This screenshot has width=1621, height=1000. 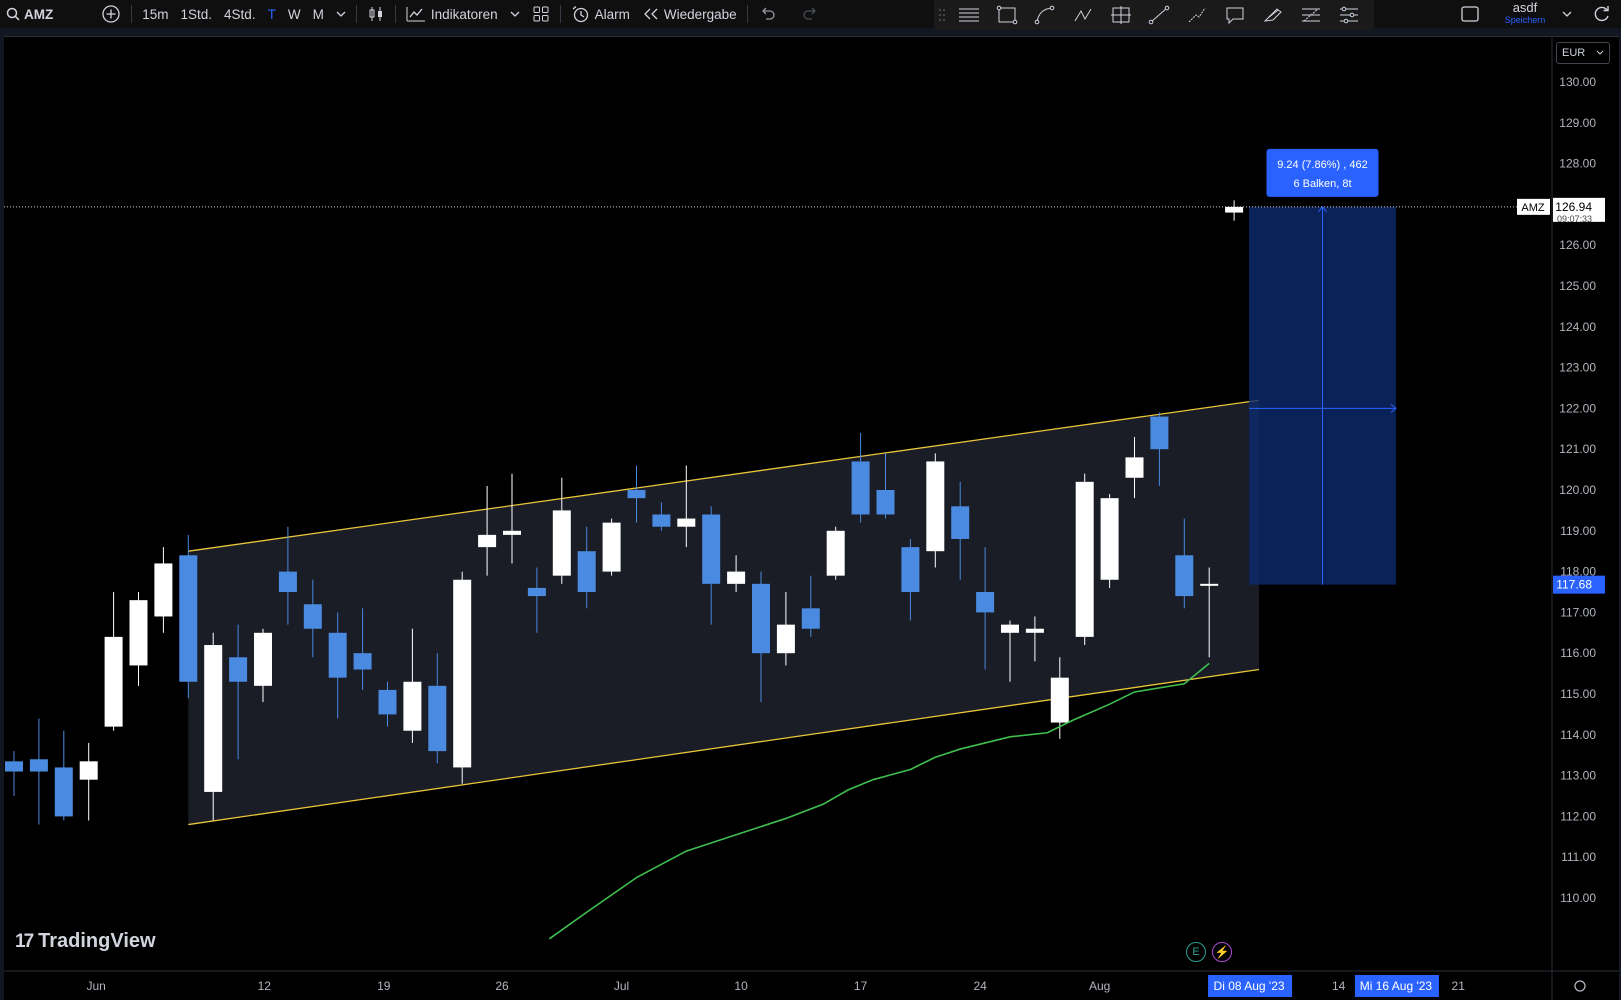 I want to click on replay-button: Wiedergabe, so click(x=689, y=14).